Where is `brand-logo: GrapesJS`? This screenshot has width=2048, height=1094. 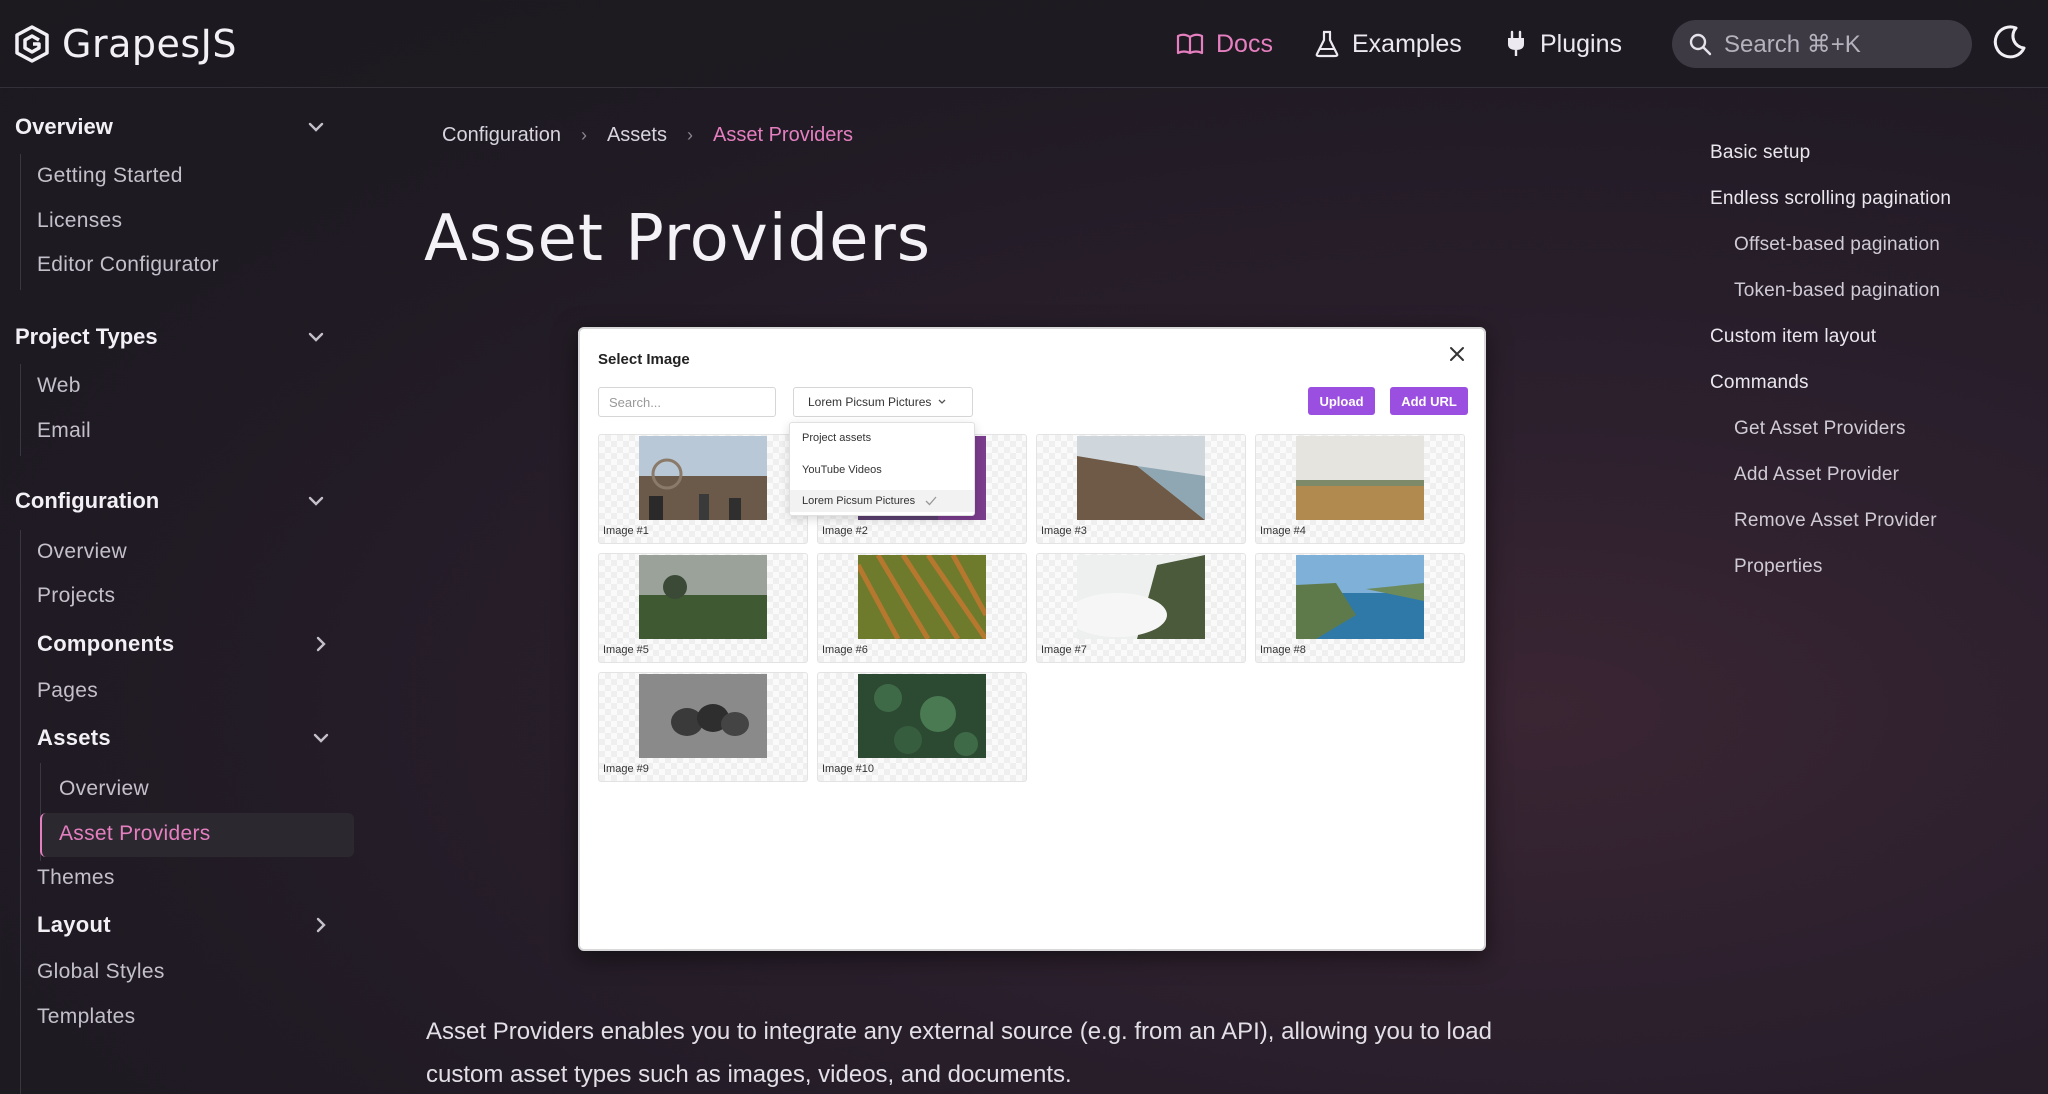 brand-logo: GrapesJS is located at coordinates (124, 44).